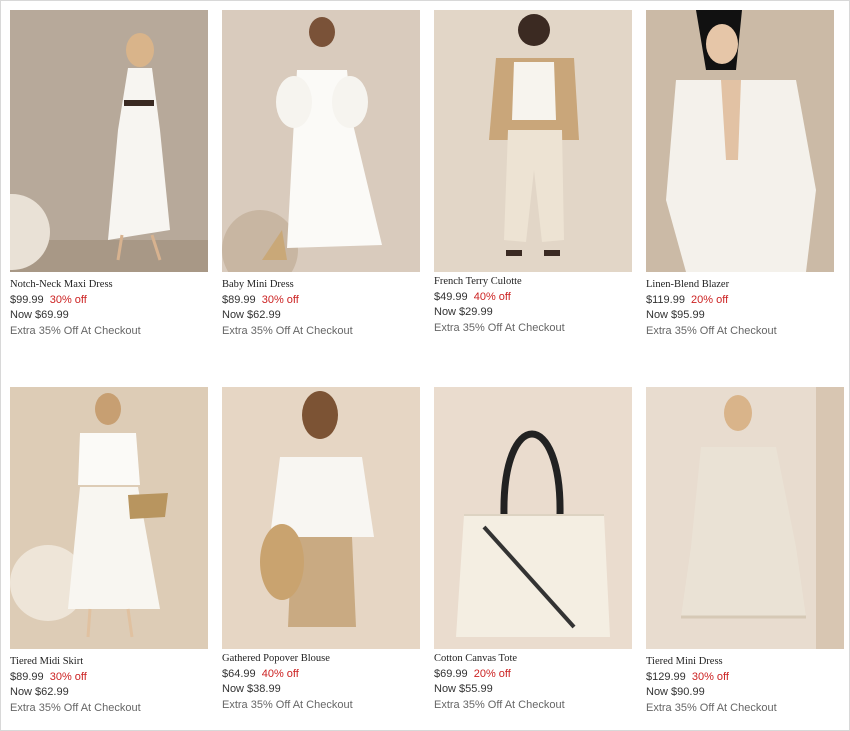 The image size is (850, 731). I want to click on product-name: Gathered Popover Blouse, so click(322, 658).